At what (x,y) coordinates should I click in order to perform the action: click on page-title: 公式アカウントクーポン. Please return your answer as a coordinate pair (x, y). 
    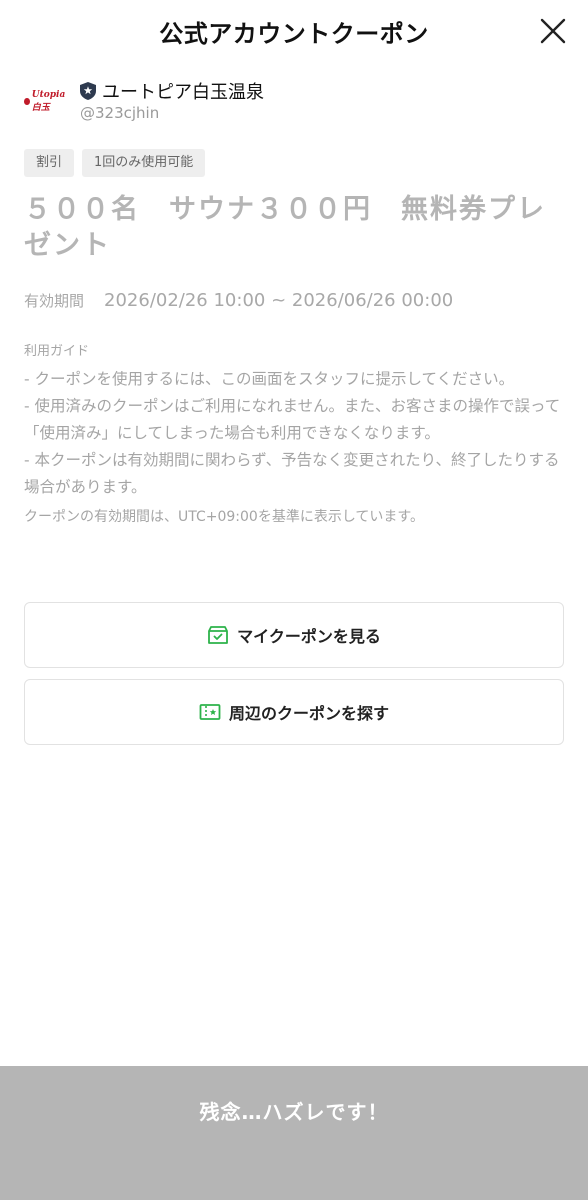
    Looking at the image, I should click on (294, 34).